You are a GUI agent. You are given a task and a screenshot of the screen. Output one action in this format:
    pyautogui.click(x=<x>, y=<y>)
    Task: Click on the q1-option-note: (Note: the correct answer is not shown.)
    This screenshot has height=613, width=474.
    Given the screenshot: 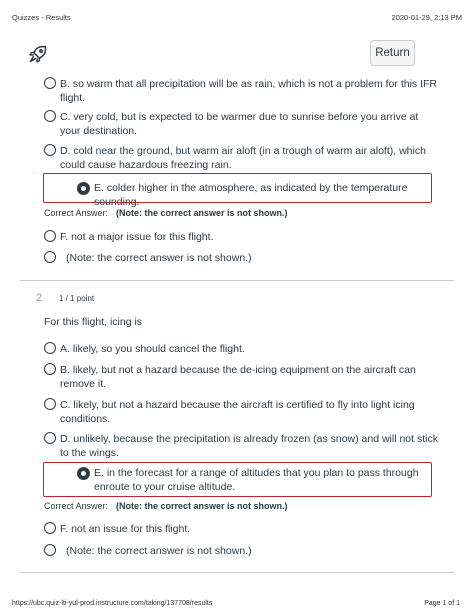 What is the action you would take?
    pyautogui.click(x=242, y=258)
    